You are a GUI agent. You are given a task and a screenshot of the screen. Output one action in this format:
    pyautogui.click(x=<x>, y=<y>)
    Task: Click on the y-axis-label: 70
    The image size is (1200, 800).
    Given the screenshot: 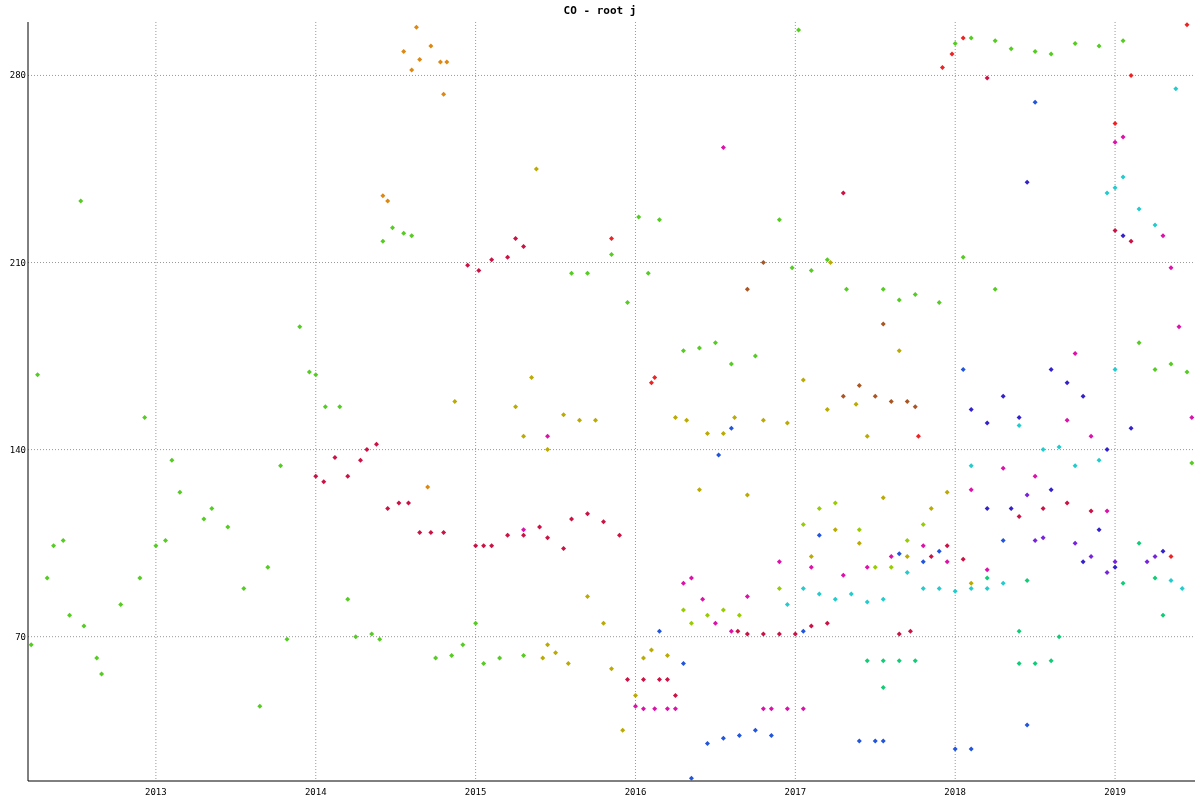 What is the action you would take?
    pyautogui.click(x=20, y=636)
    